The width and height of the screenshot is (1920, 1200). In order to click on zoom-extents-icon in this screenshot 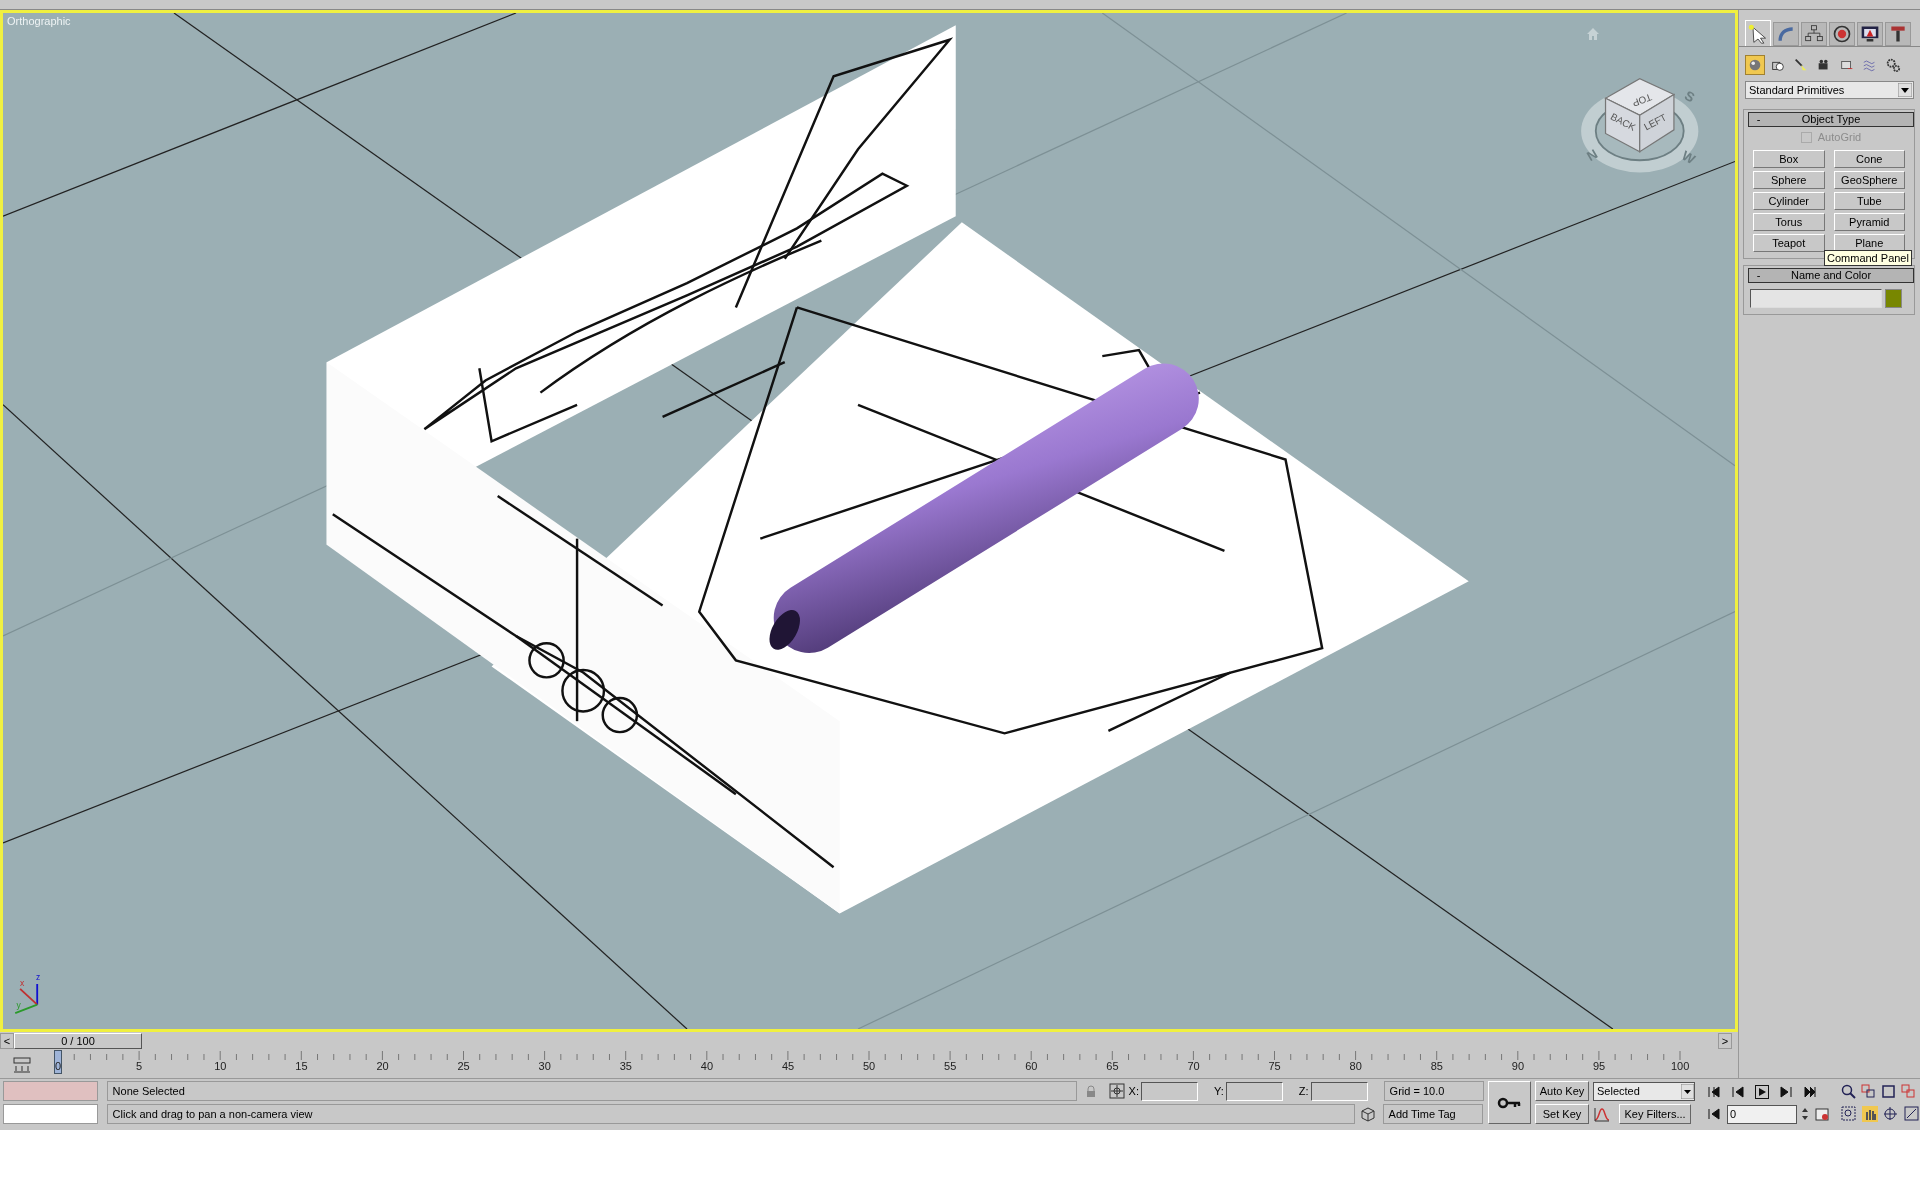, I will do `click(1888, 1091)`.